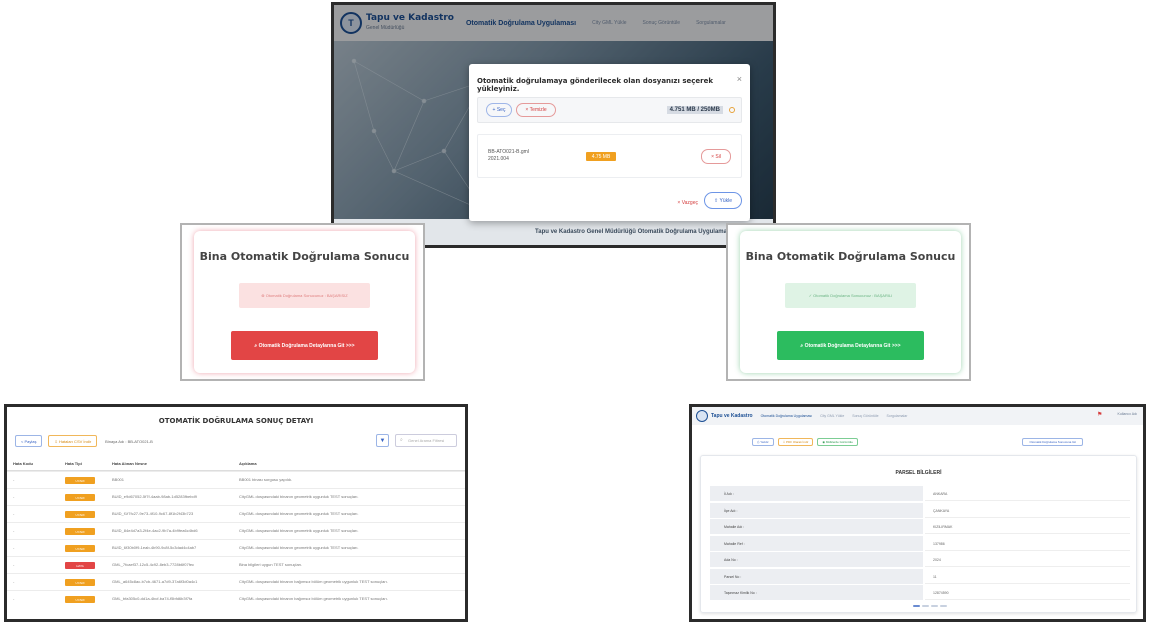 The height and width of the screenshot is (626, 1150). I want to click on file-select-bar: + Seç × Temizle 4.751 MB / 250MB, so click(609, 110).